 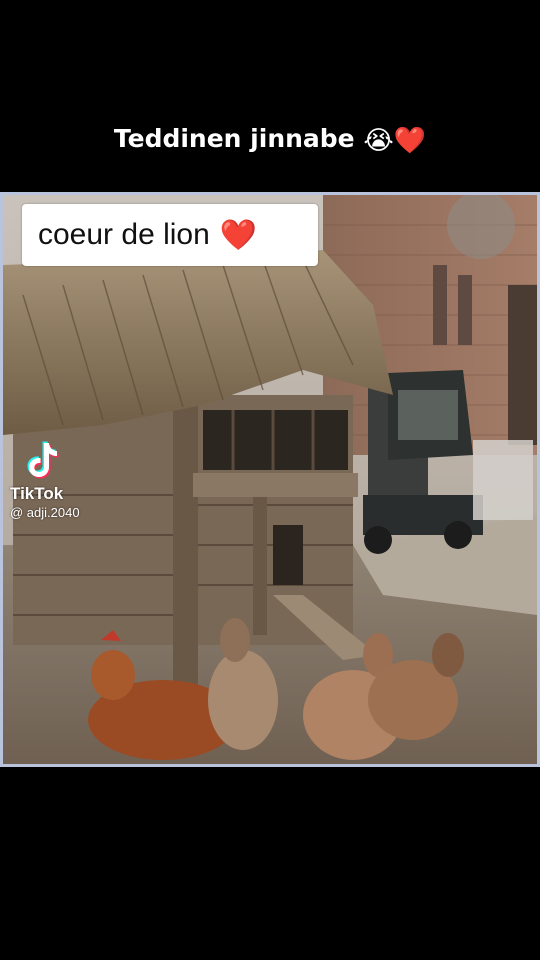 What do you see at coordinates (124, 234) in the screenshot?
I see `sticker-text: coeur de lion` at bounding box center [124, 234].